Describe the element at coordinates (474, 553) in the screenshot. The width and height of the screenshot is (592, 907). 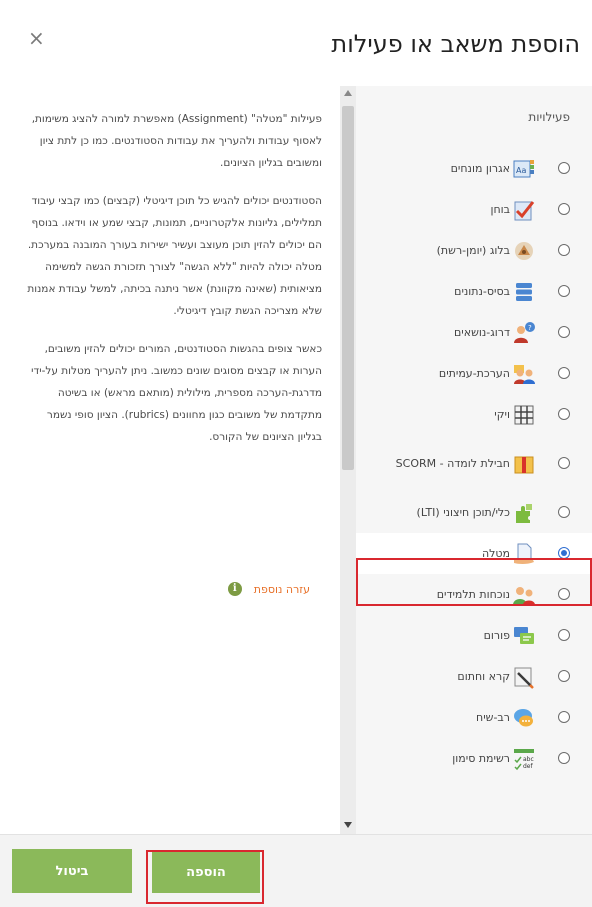
I see `activity-option-assignment: מטלה` at that location.